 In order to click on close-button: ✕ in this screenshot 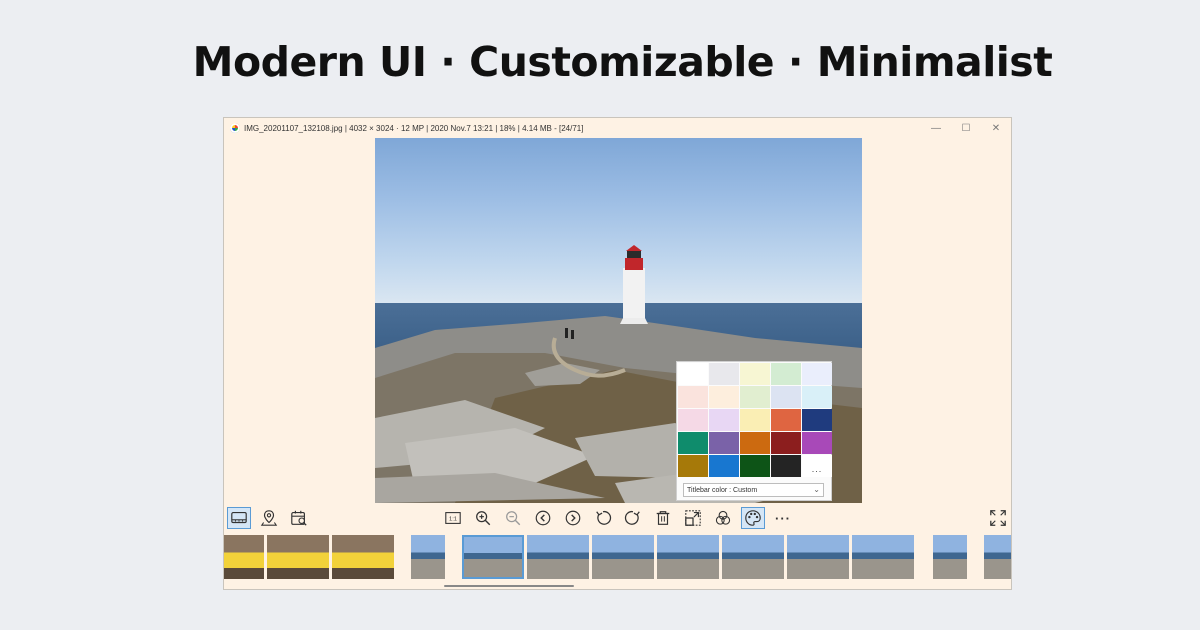, I will do `click(996, 128)`.